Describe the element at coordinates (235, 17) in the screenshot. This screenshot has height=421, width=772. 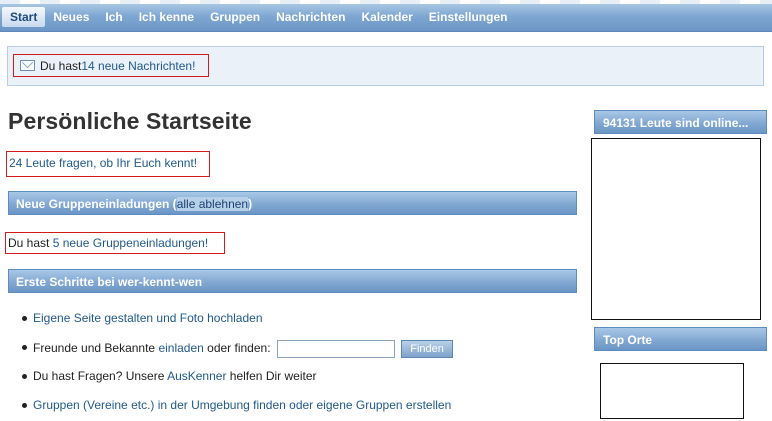
I see `nav-item-gruppen: Gruppen` at that location.